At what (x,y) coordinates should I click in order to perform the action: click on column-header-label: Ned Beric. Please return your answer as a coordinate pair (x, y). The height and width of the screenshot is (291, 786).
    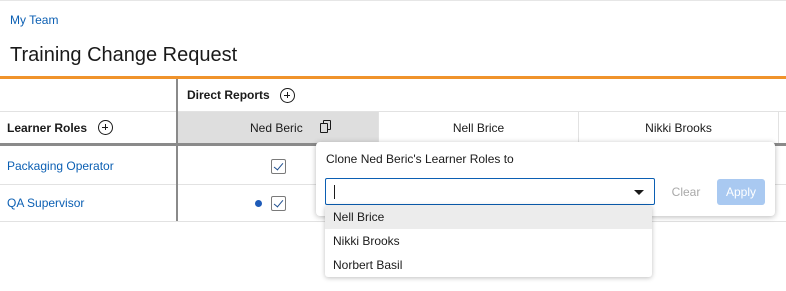
    Looking at the image, I should click on (276, 127).